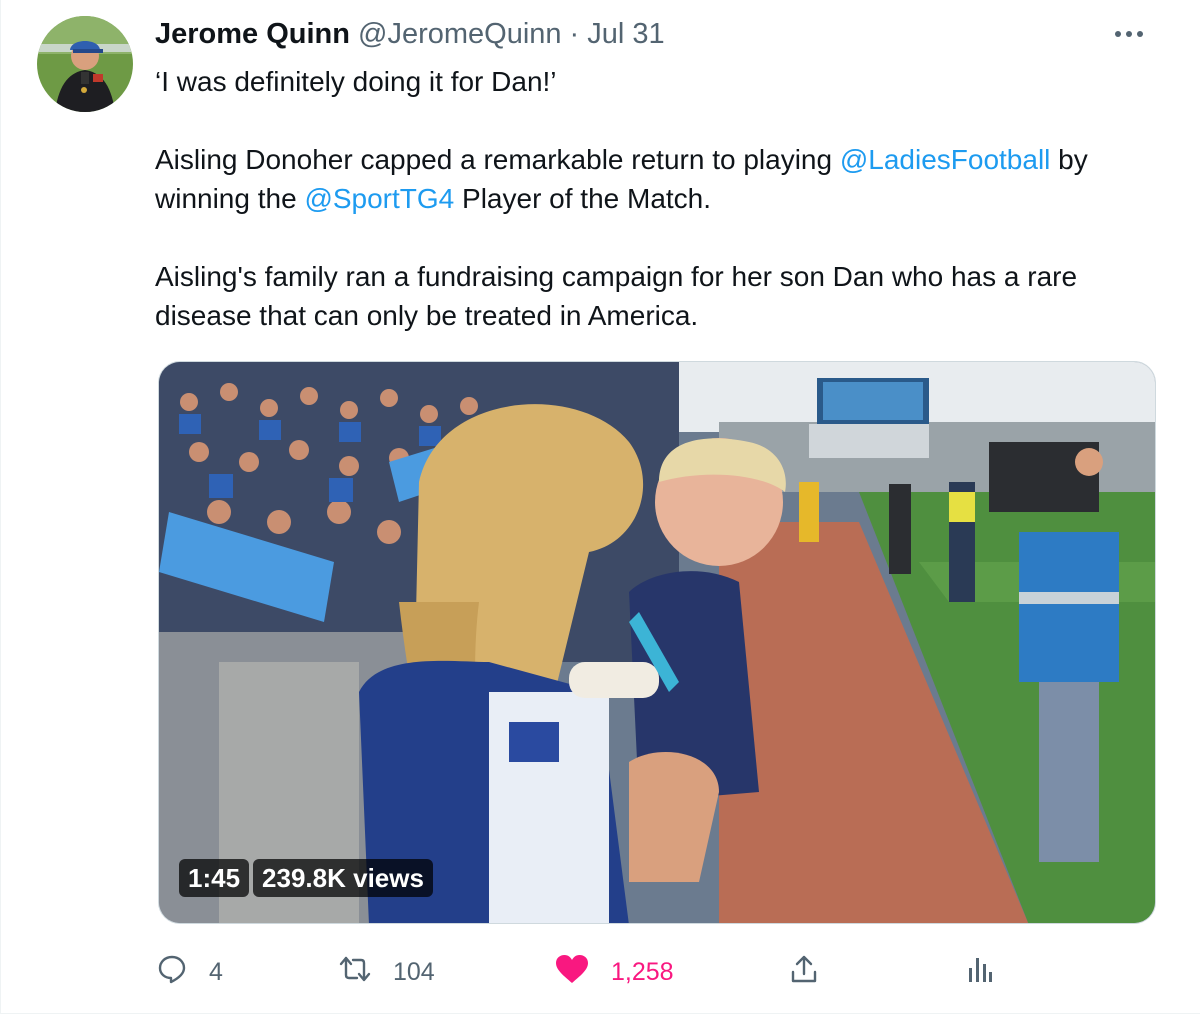  Describe the element at coordinates (356, 81) in the screenshot. I see `tweet-quote-line: ‘I was definitely doing it for Dan!’` at that location.